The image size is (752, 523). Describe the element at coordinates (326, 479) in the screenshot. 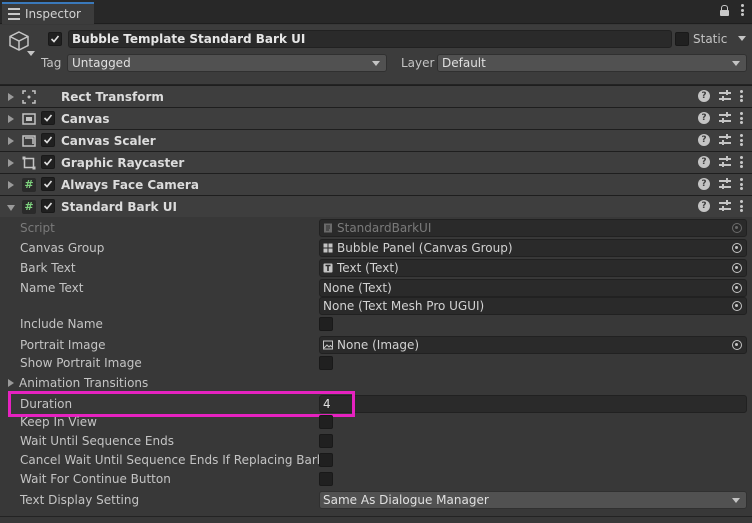

I see `wait-for-continue-checkbox` at that location.